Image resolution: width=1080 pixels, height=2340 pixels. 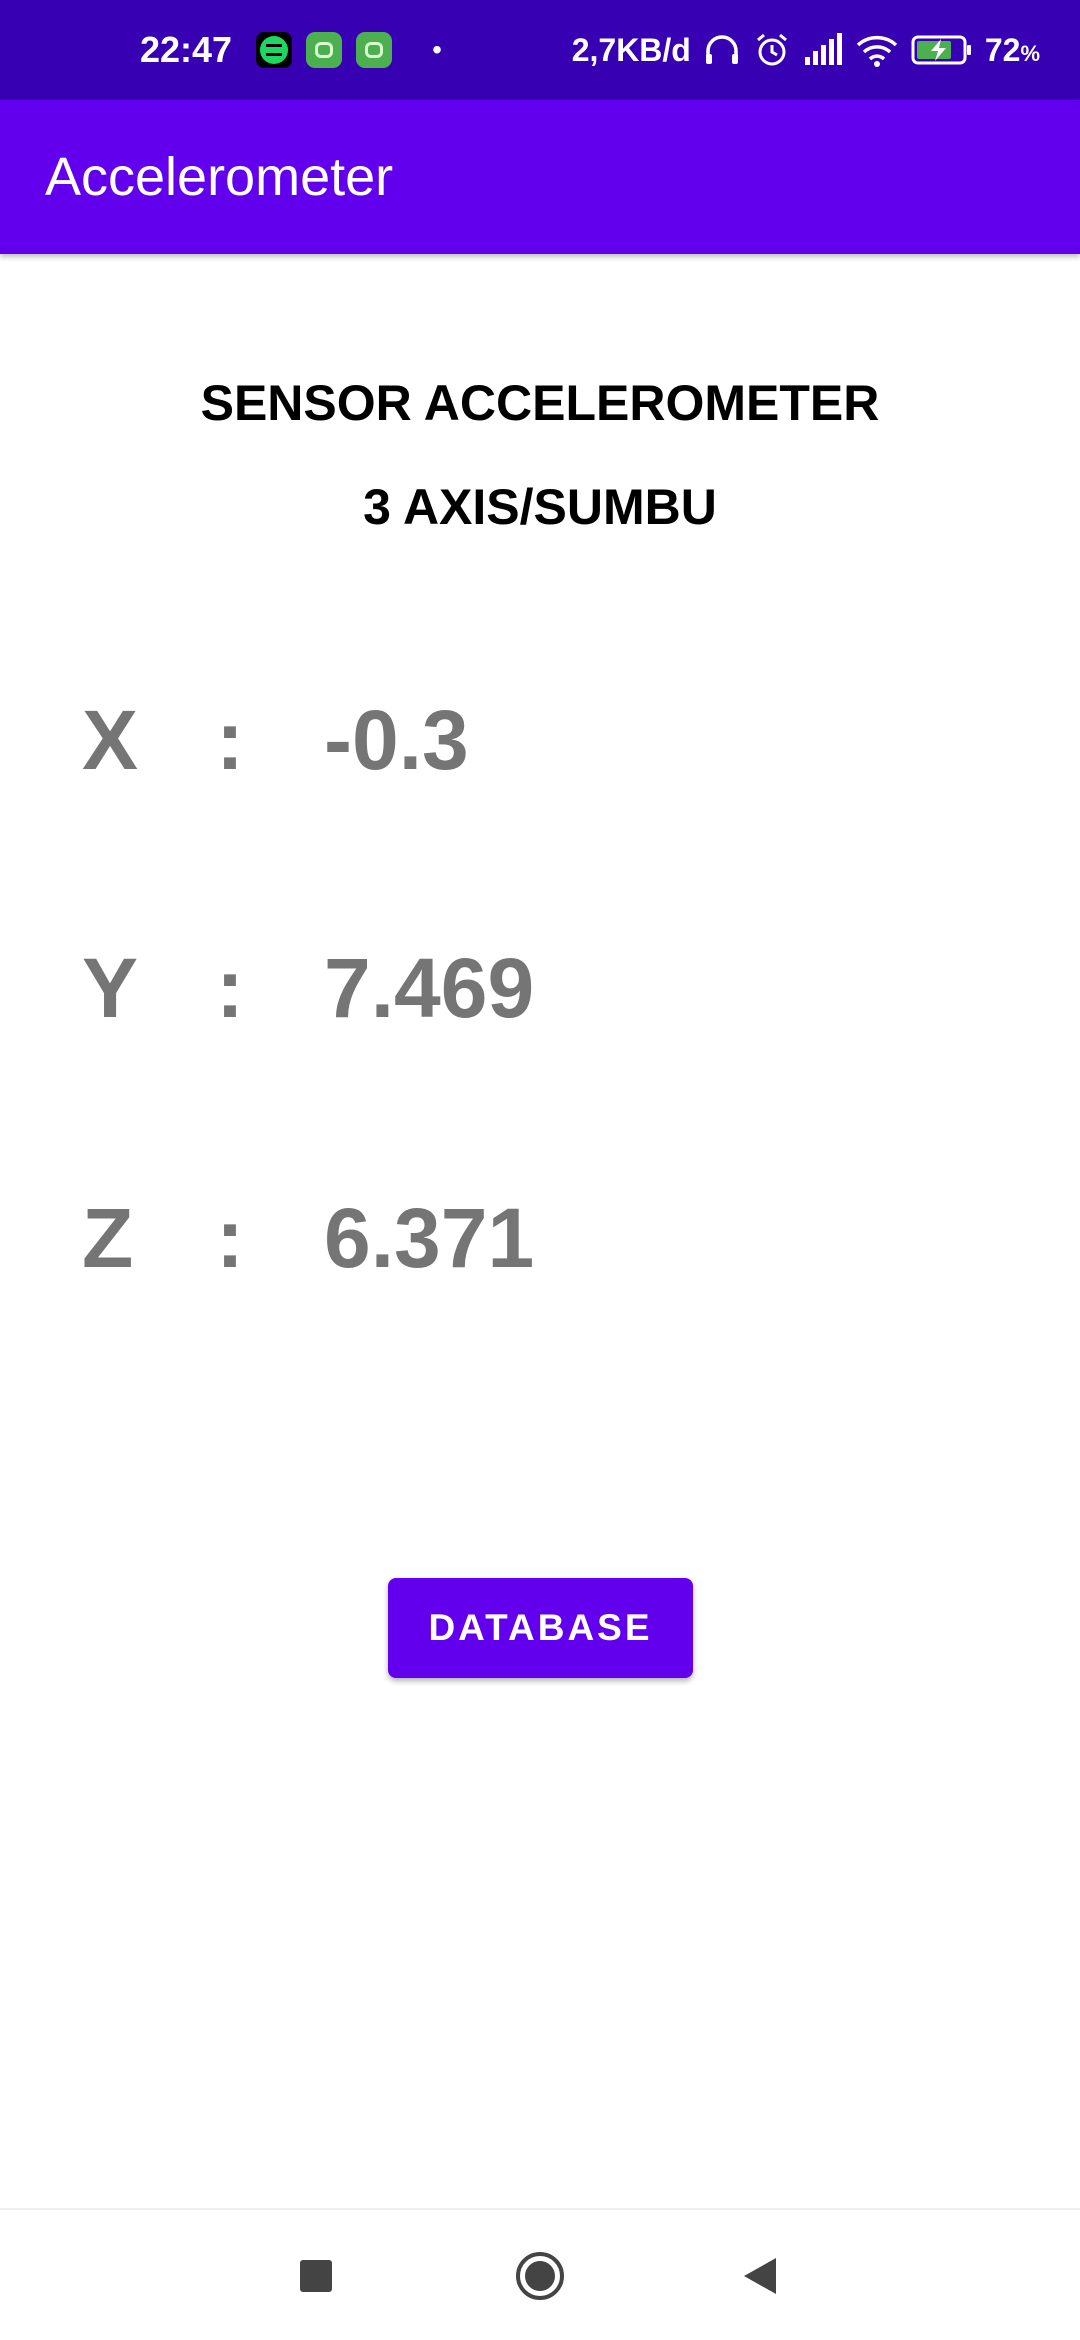 I want to click on axis-label-x: X, so click(x=110, y=740).